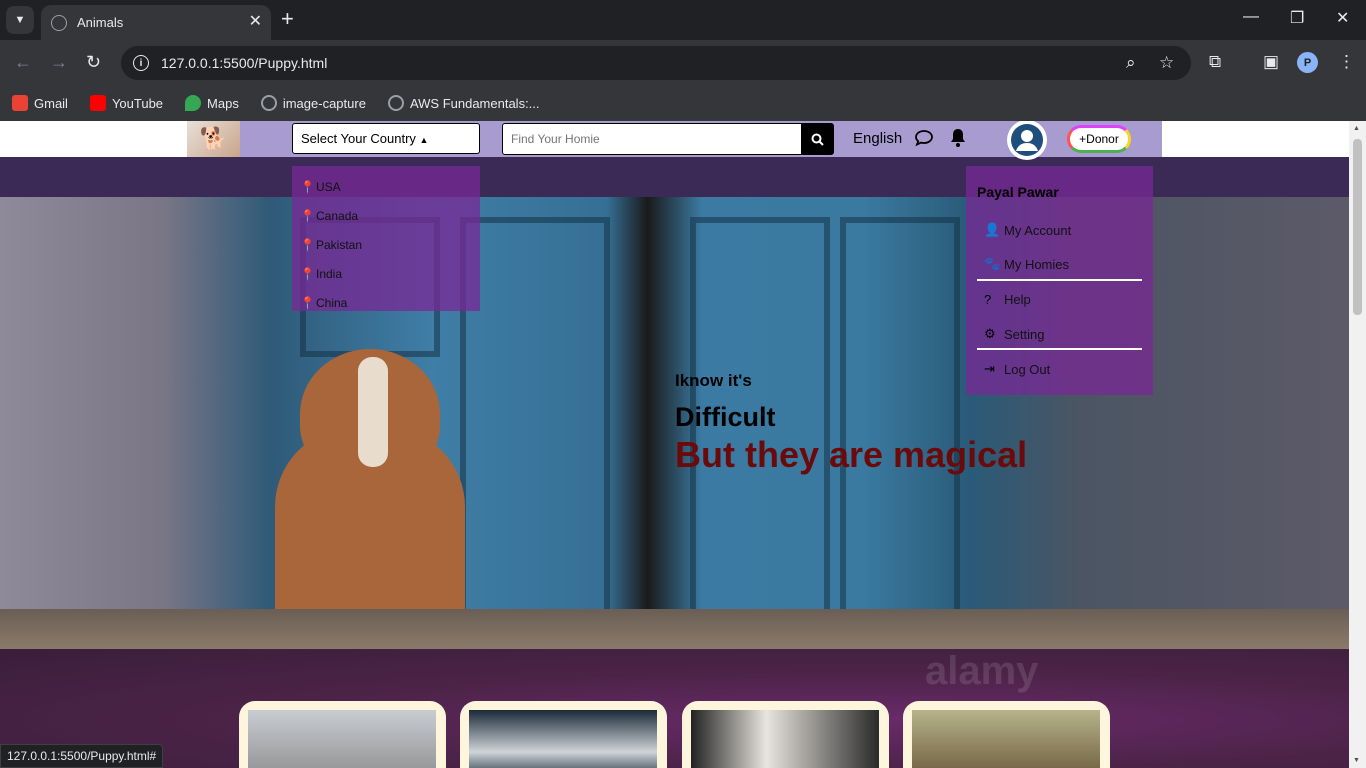  Describe the element at coordinates (386, 302) in the screenshot. I see `country-item-china: 📍 China` at that location.